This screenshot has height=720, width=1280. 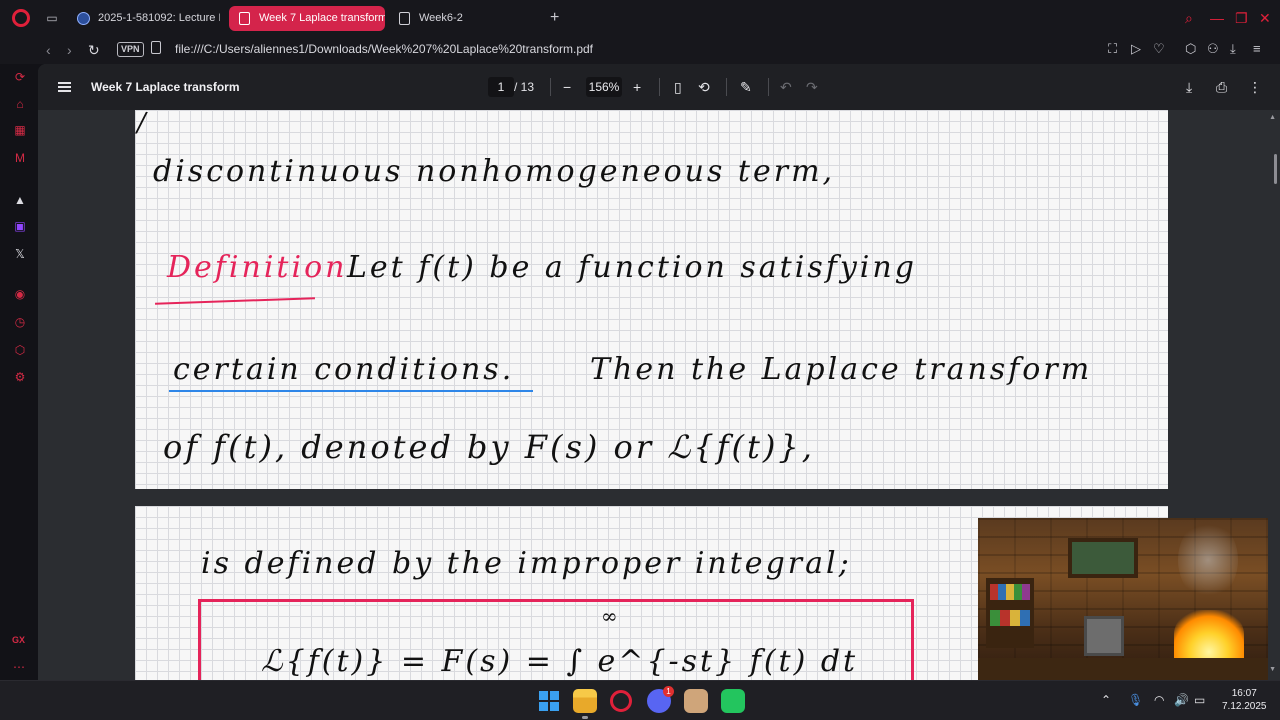 What do you see at coordinates (257, 267) in the screenshot?
I see `definition-label: Definition` at bounding box center [257, 267].